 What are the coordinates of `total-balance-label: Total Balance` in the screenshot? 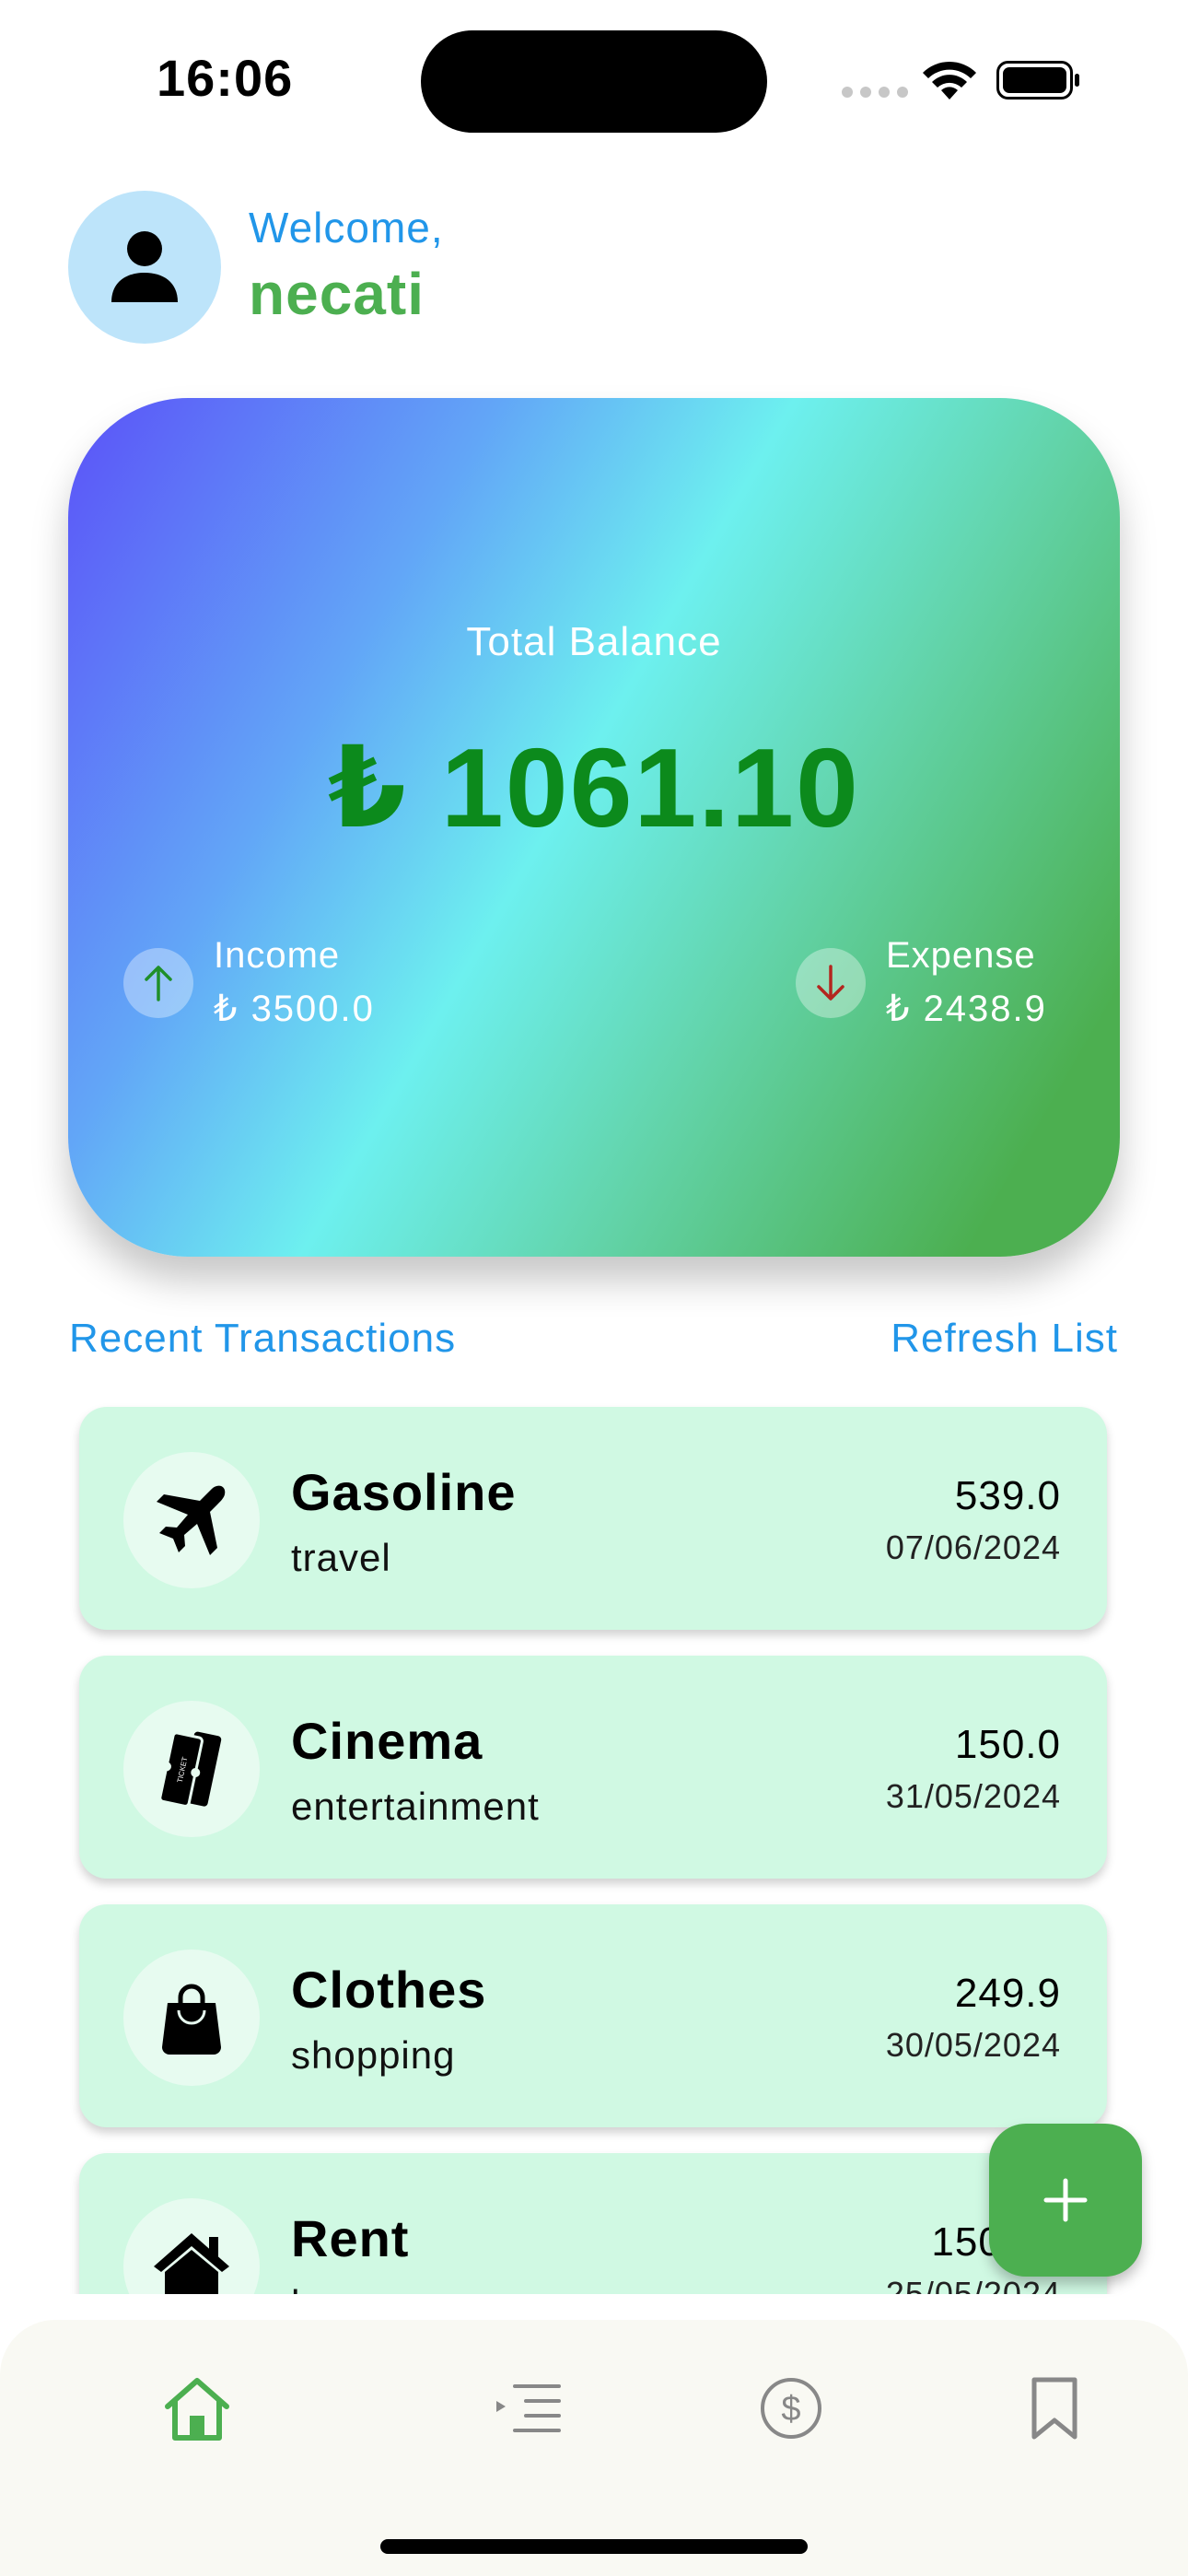 It's located at (594, 641).